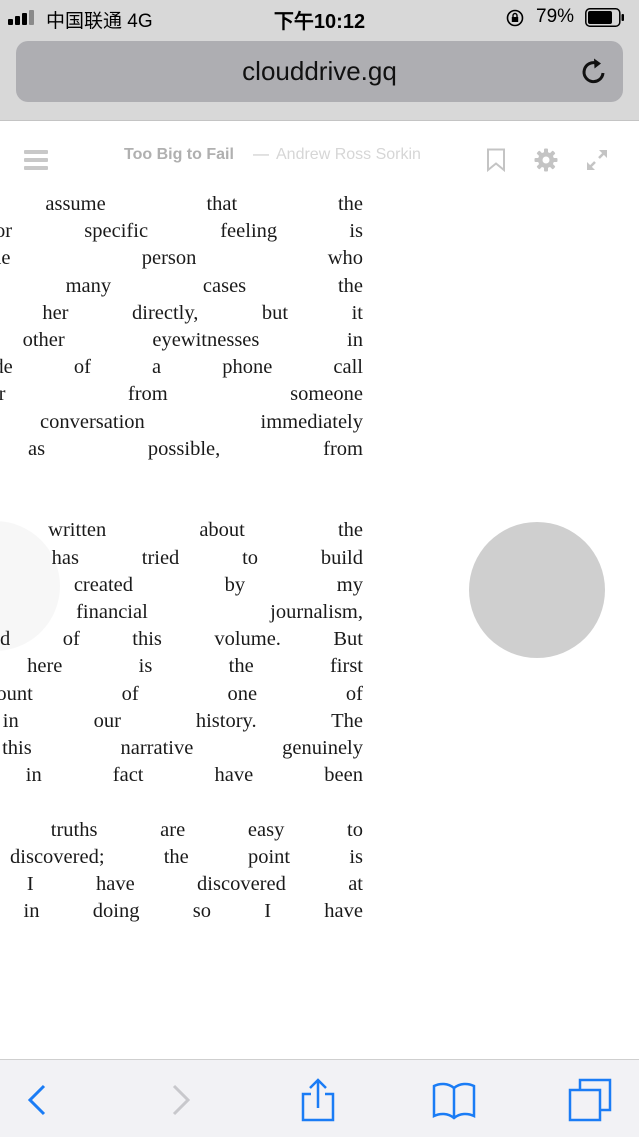 The image size is (639, 1137). Describe the element at coordinates (181, 802) in the screenshot. I see `text-line: ıe economic abyss.` at that location.